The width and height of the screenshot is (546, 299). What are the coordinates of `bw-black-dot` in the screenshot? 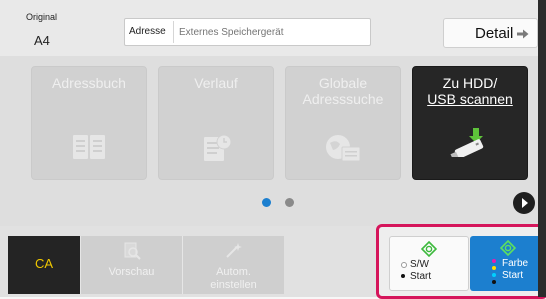 It's located at (403, 276).